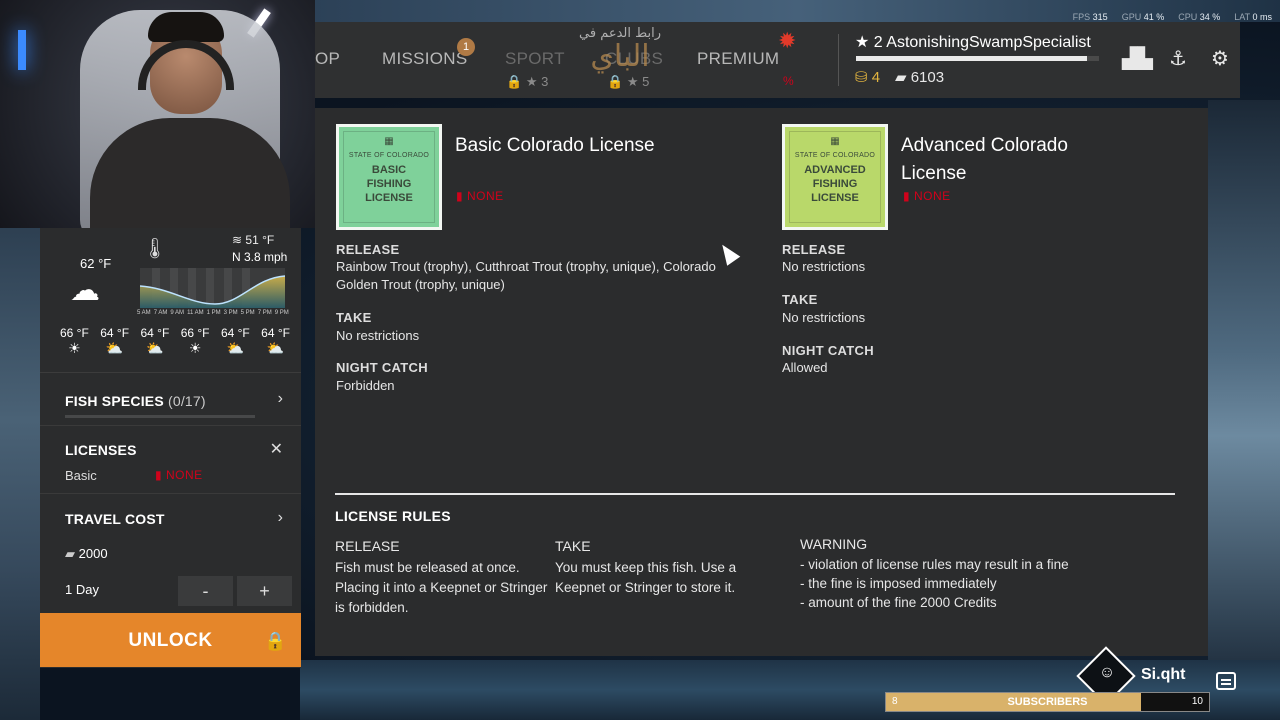 Image resolution: width=1280 pixels, height=720 pixels. What do you see at coordinates (1172, 17) in the screenshot?
I see `performance-overlay: FPS 315 GPU 41 % CPU 34 % LAT 0 ms` at bounding box center [1172, 17].